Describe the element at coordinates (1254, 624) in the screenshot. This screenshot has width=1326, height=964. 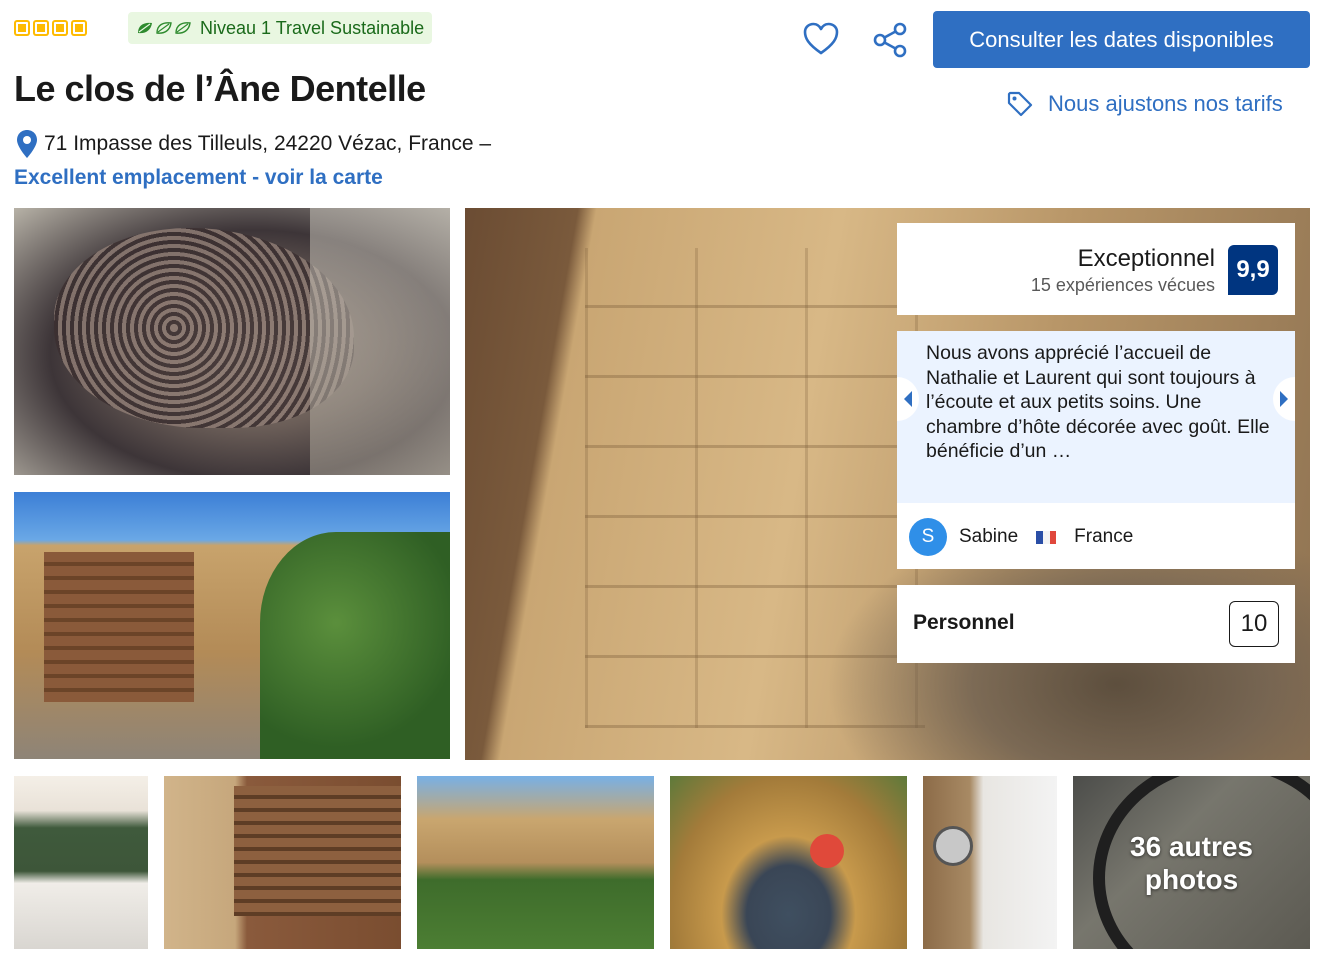
I see `category-score: 10` at that location.